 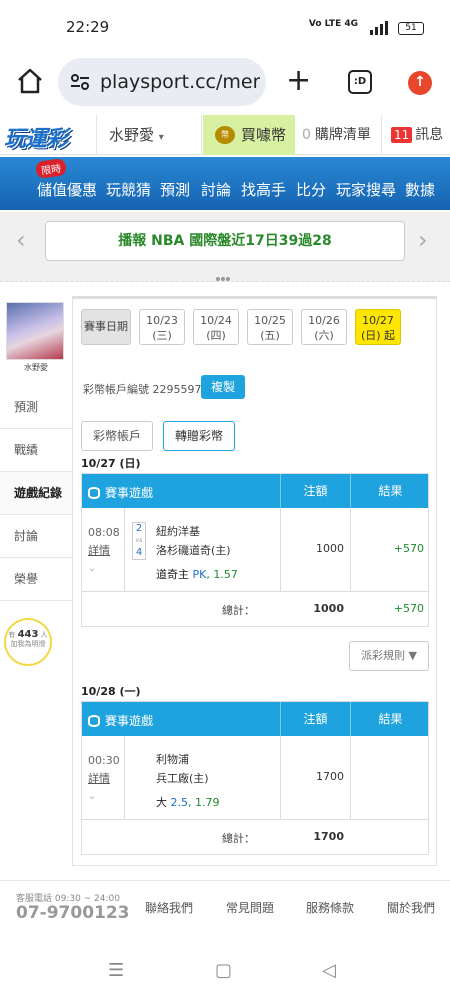 I want to click on orders-link: 0 購牌清單, so click(x=339, y=135).